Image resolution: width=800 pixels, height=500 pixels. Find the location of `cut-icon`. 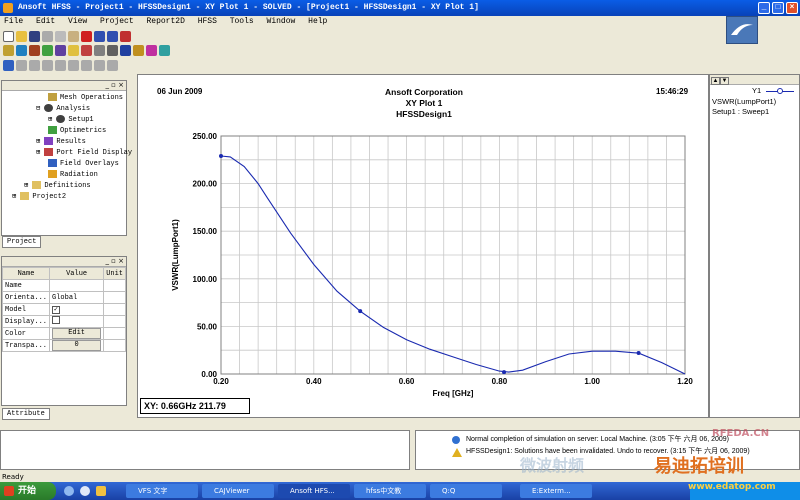

cut-icon is located at coordinates (47, 36).